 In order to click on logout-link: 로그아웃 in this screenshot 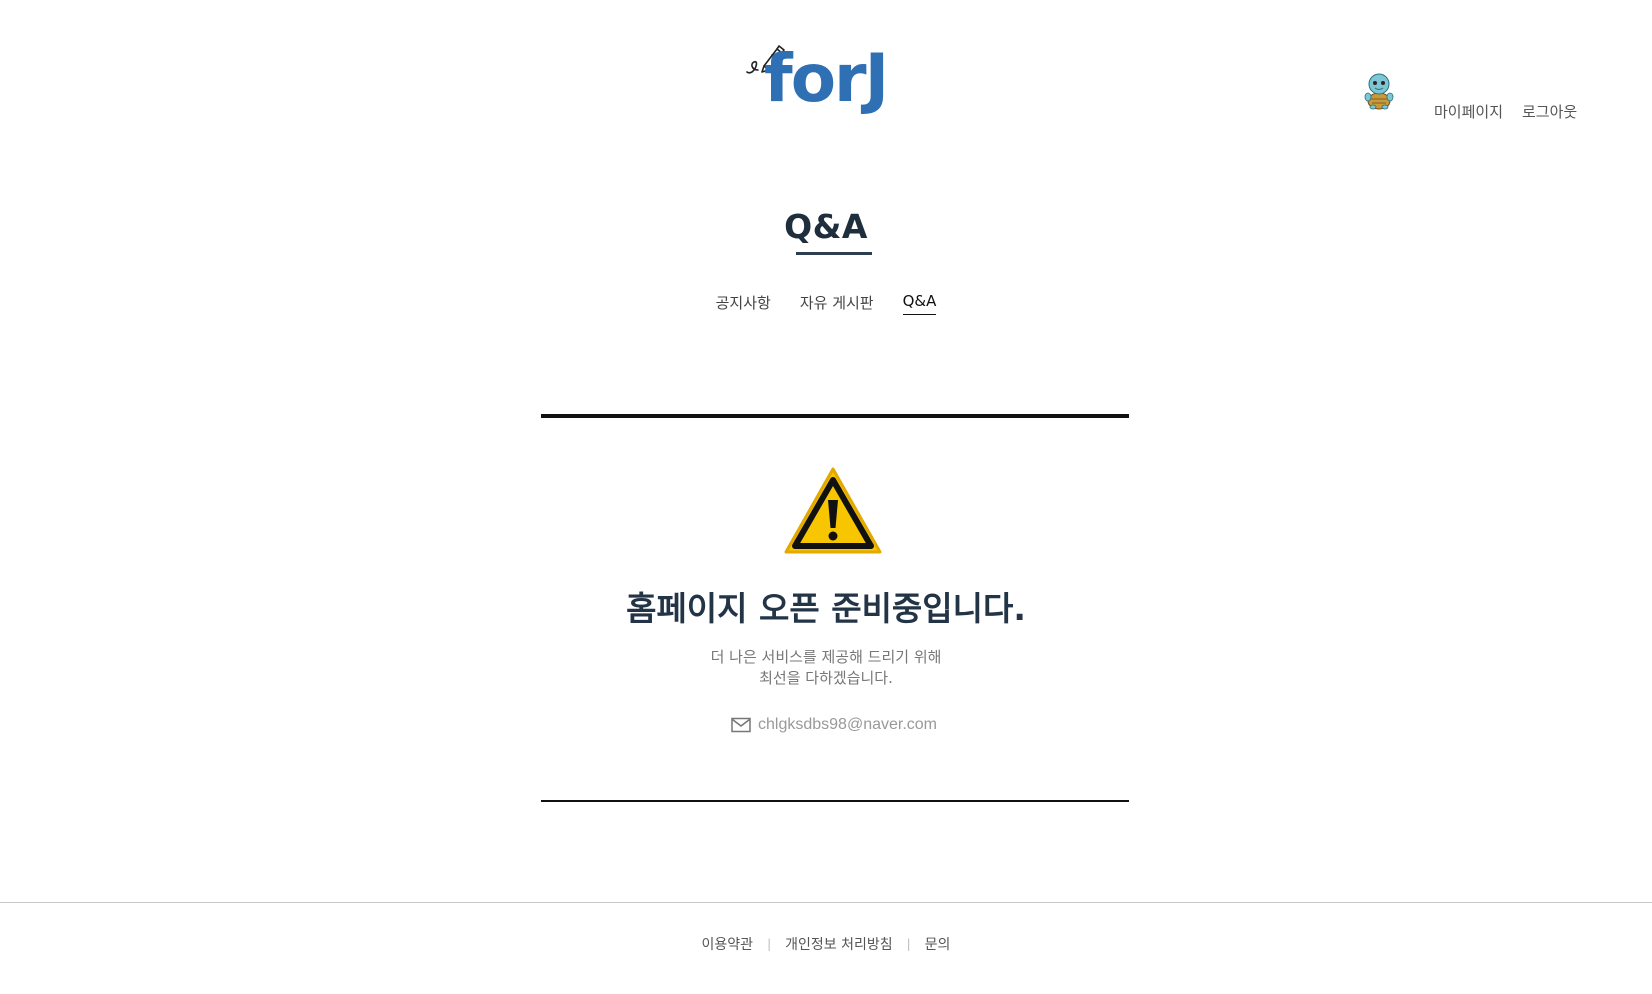, I will do `click(1549, 111)`.